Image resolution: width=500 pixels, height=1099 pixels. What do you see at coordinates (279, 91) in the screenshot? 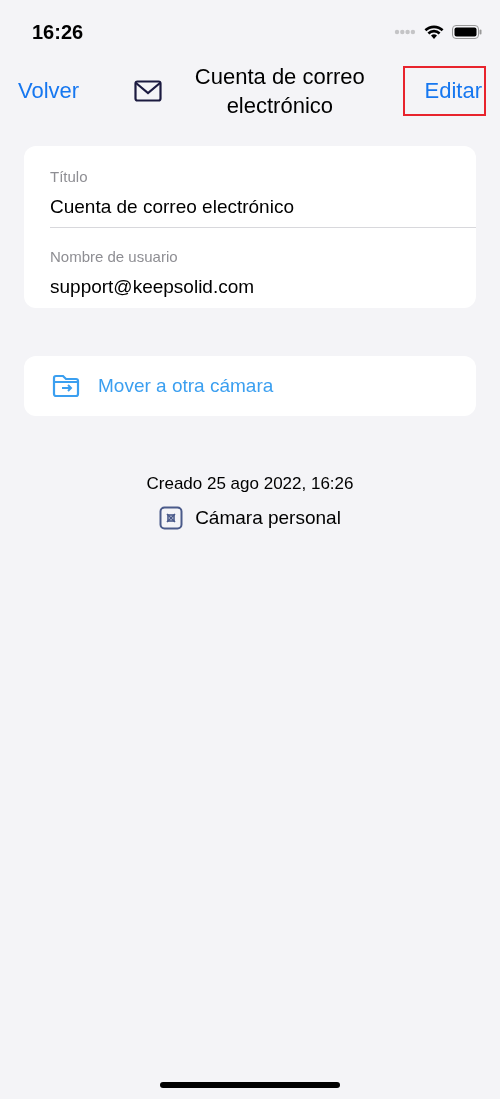
I see `page-title: Cuenta de correo electrónico` at bounding box center [279, 91].